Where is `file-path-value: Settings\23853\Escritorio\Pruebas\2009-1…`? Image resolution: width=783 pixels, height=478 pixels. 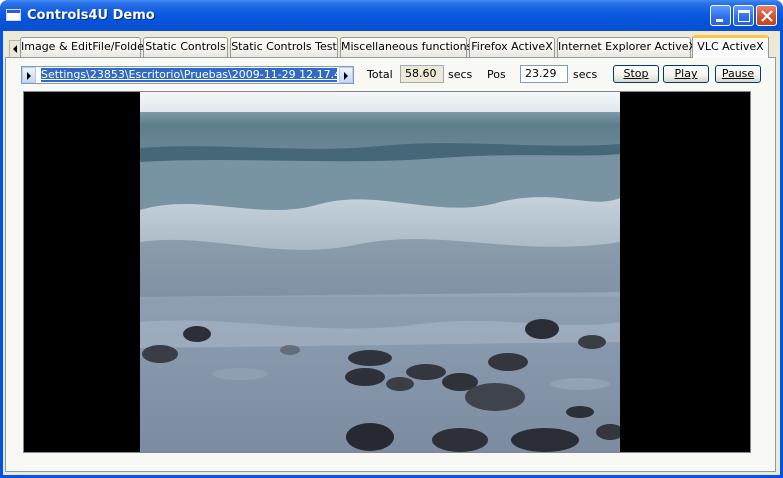 file-path-value: Settings\23853\Escritorio\Pruebas\2009-1… is located at coordinates (189, 75).